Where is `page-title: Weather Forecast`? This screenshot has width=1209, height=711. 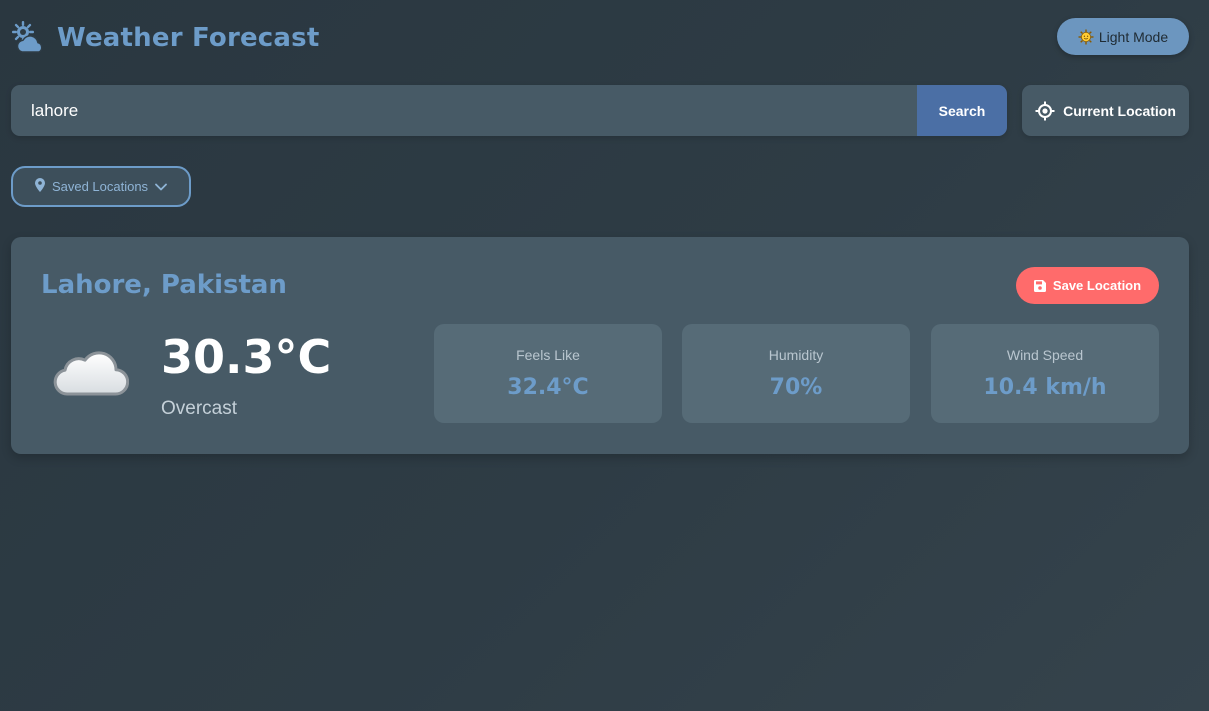
page-title: Weather Forecast is located at coordinates (188, 38).